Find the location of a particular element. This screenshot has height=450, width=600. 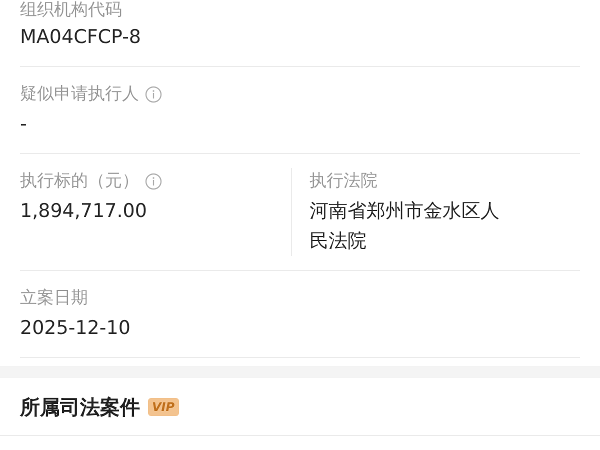

vip-badge: VIP is located at coordinates (163, 407).